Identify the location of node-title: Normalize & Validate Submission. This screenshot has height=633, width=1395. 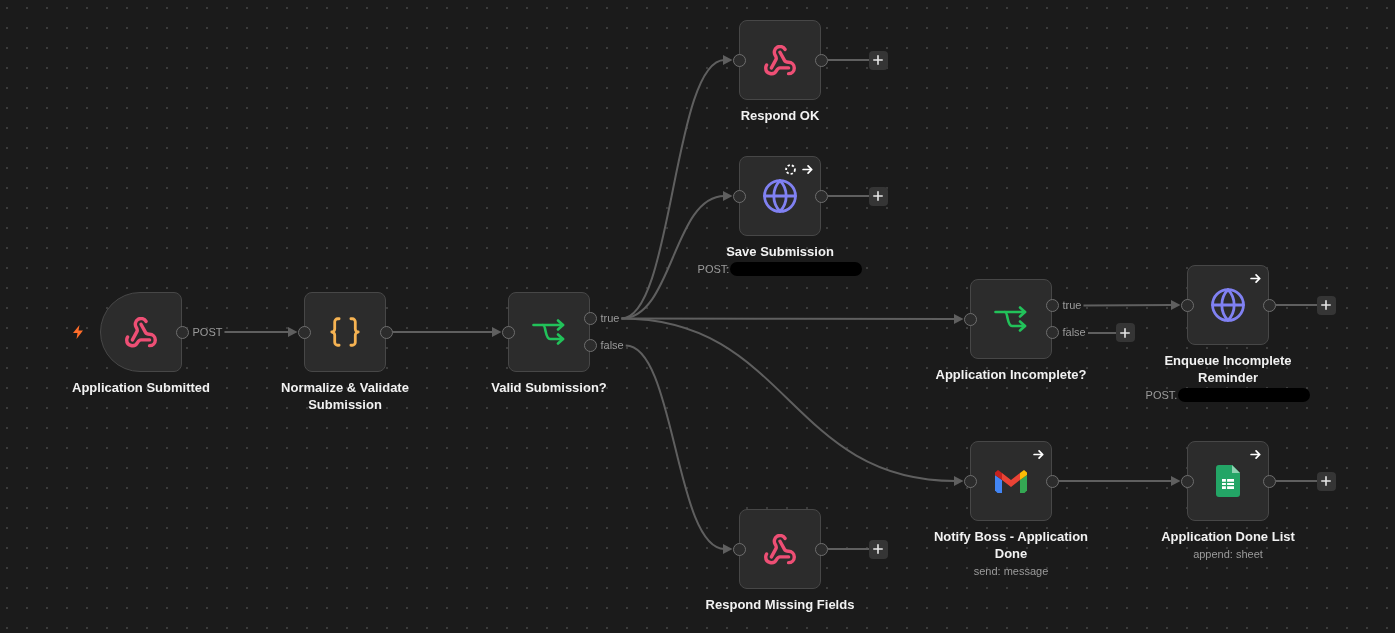
(345, 396).